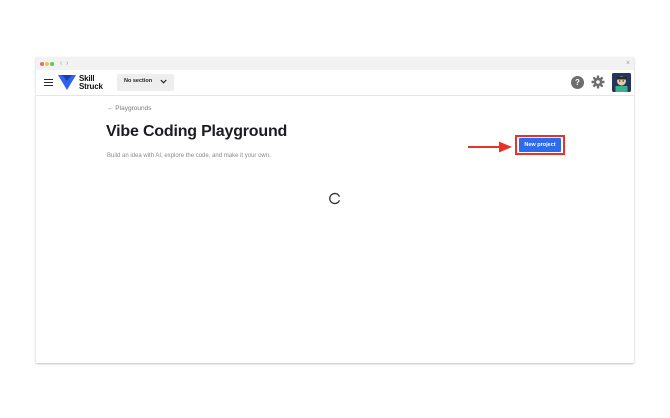 This screenshot has width=670, height=418. What do you see at coordinates (67, 63) in the screenshot?
I see `browser-forward-icon: ›` at bounding box center [67, 63].